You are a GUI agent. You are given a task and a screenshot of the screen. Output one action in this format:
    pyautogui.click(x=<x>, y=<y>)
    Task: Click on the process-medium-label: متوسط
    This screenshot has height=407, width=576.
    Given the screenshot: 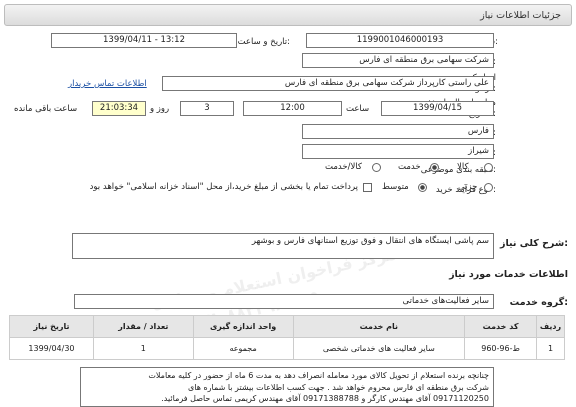 What is the action you would take?
    pyautogui.click(x=395, y=187)
    